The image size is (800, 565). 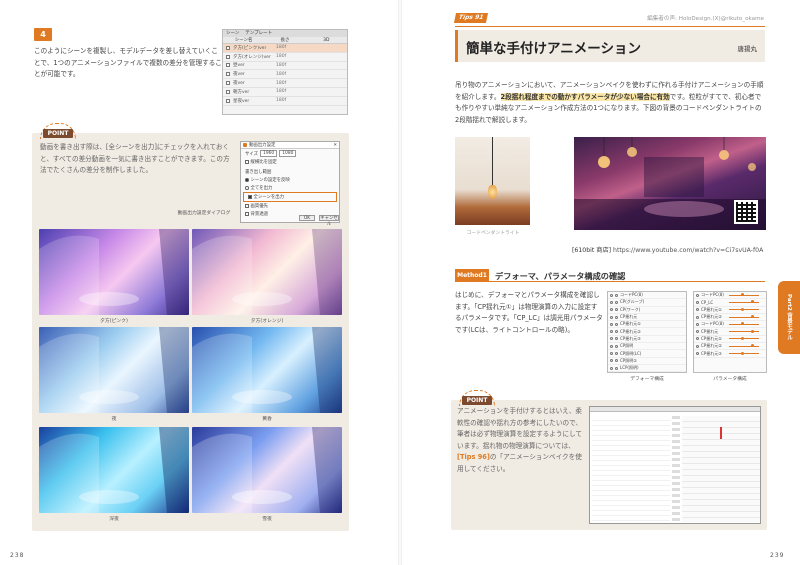 I want to click on tab-template: テンプレート, so click(x=258, y=33).